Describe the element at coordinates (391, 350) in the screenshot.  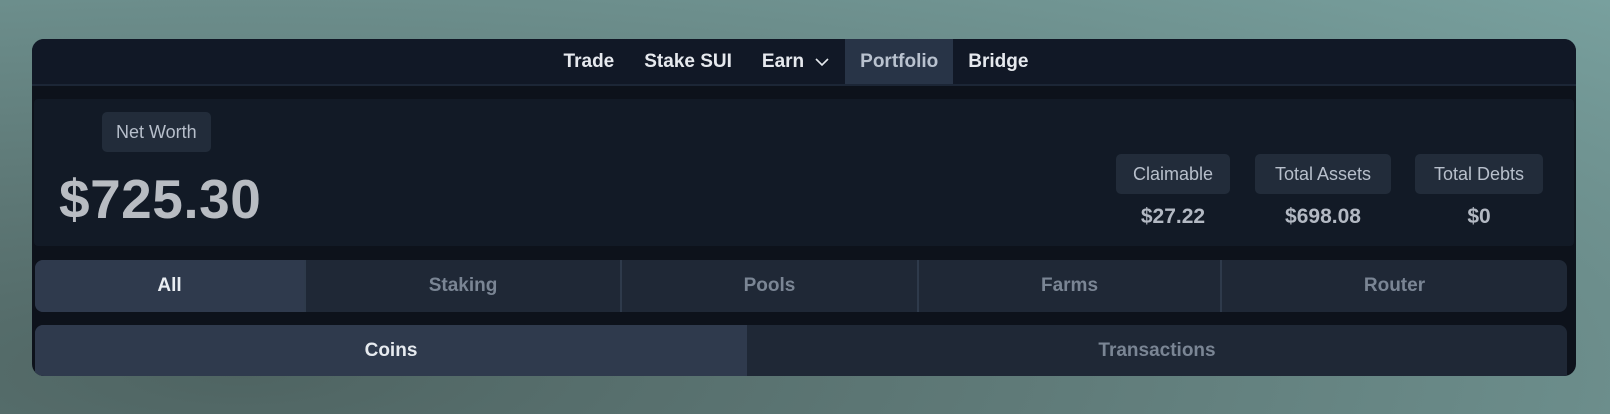
I see `tab-coins: Coins` at that location.